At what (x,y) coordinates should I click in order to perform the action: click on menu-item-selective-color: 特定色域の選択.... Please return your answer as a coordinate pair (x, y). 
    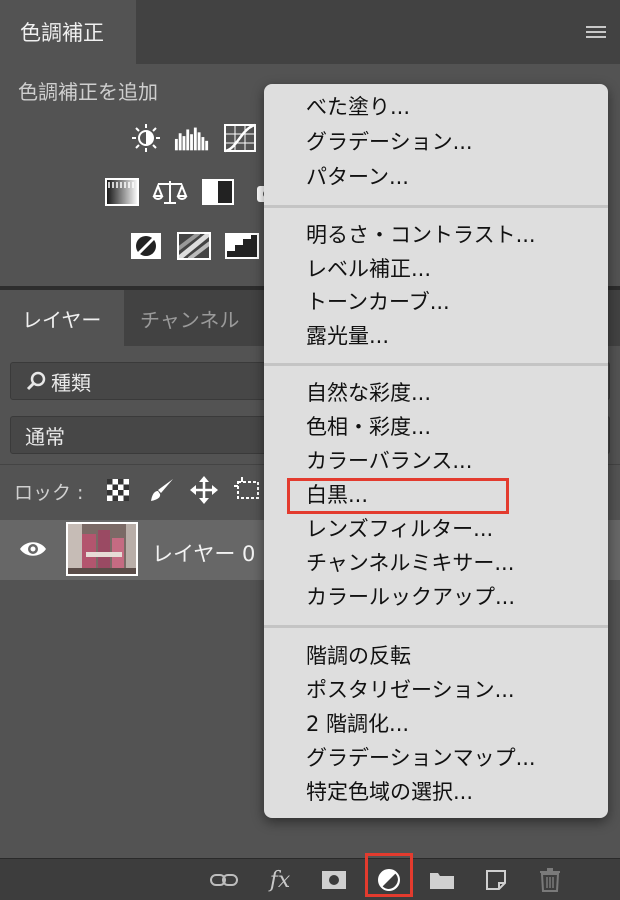
    Looking at the image, I should click on (389, 792).